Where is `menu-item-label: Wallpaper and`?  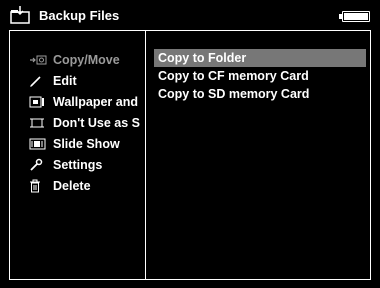 menu-item-label: Wallpaper and is located at coordinates (95, 101).